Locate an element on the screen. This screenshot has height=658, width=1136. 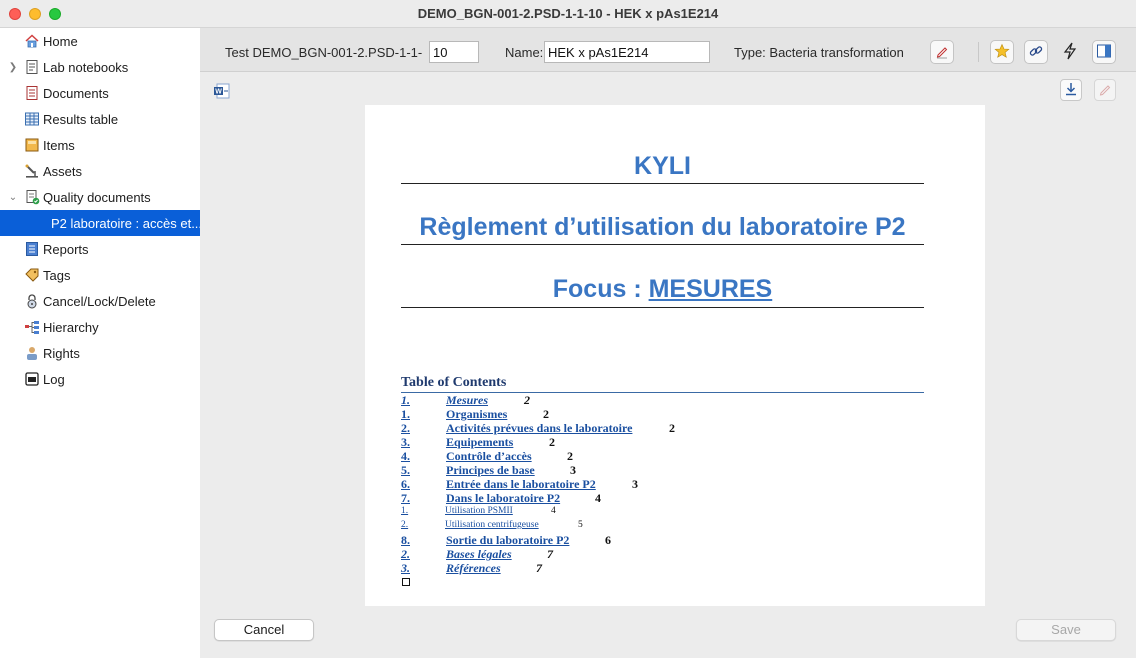
toc-entry-link: Organismes is located at coordinates (476, 414).